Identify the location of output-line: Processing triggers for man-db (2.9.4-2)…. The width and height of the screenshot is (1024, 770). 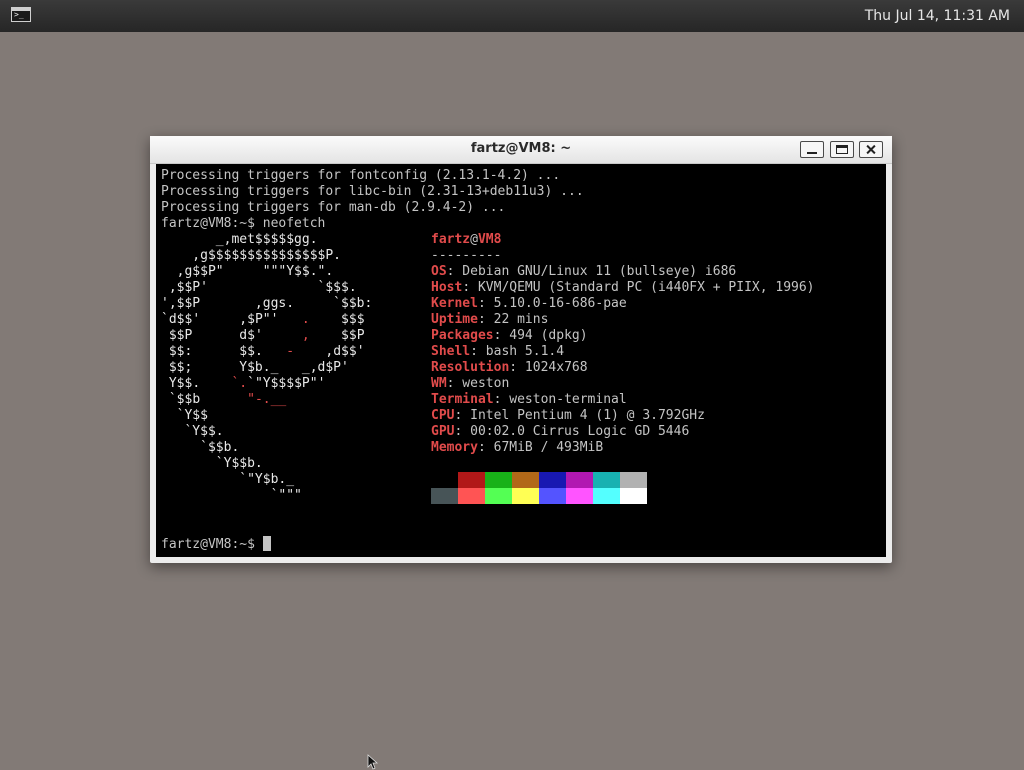
(333, 207).